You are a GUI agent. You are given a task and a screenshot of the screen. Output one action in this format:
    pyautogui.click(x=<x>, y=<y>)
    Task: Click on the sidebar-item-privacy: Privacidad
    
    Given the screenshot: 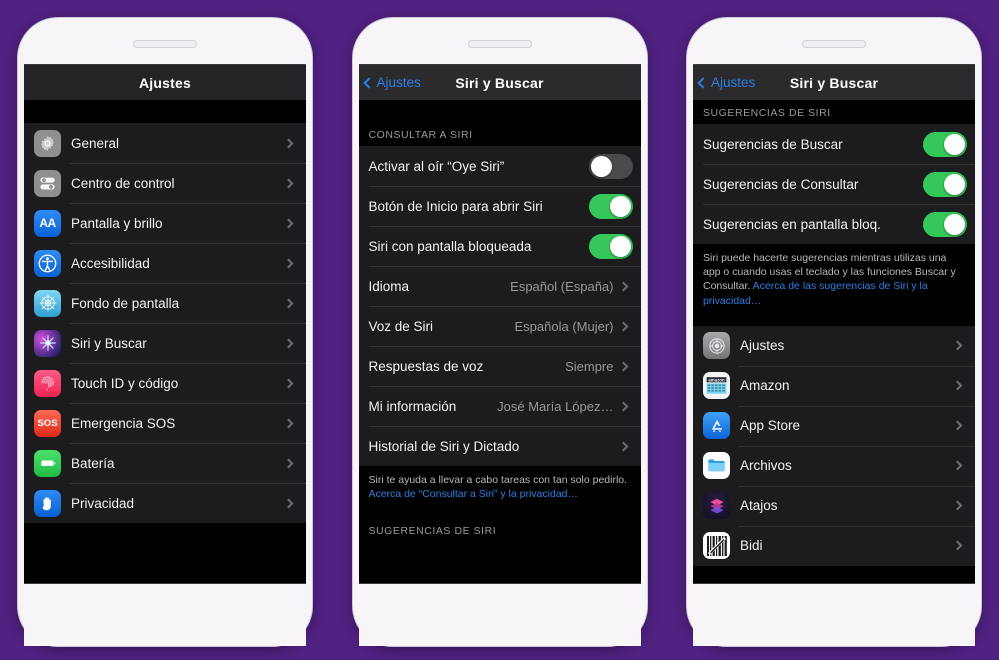 What is the action you would take?
    pyautogui.click(x=165, y=503)
    